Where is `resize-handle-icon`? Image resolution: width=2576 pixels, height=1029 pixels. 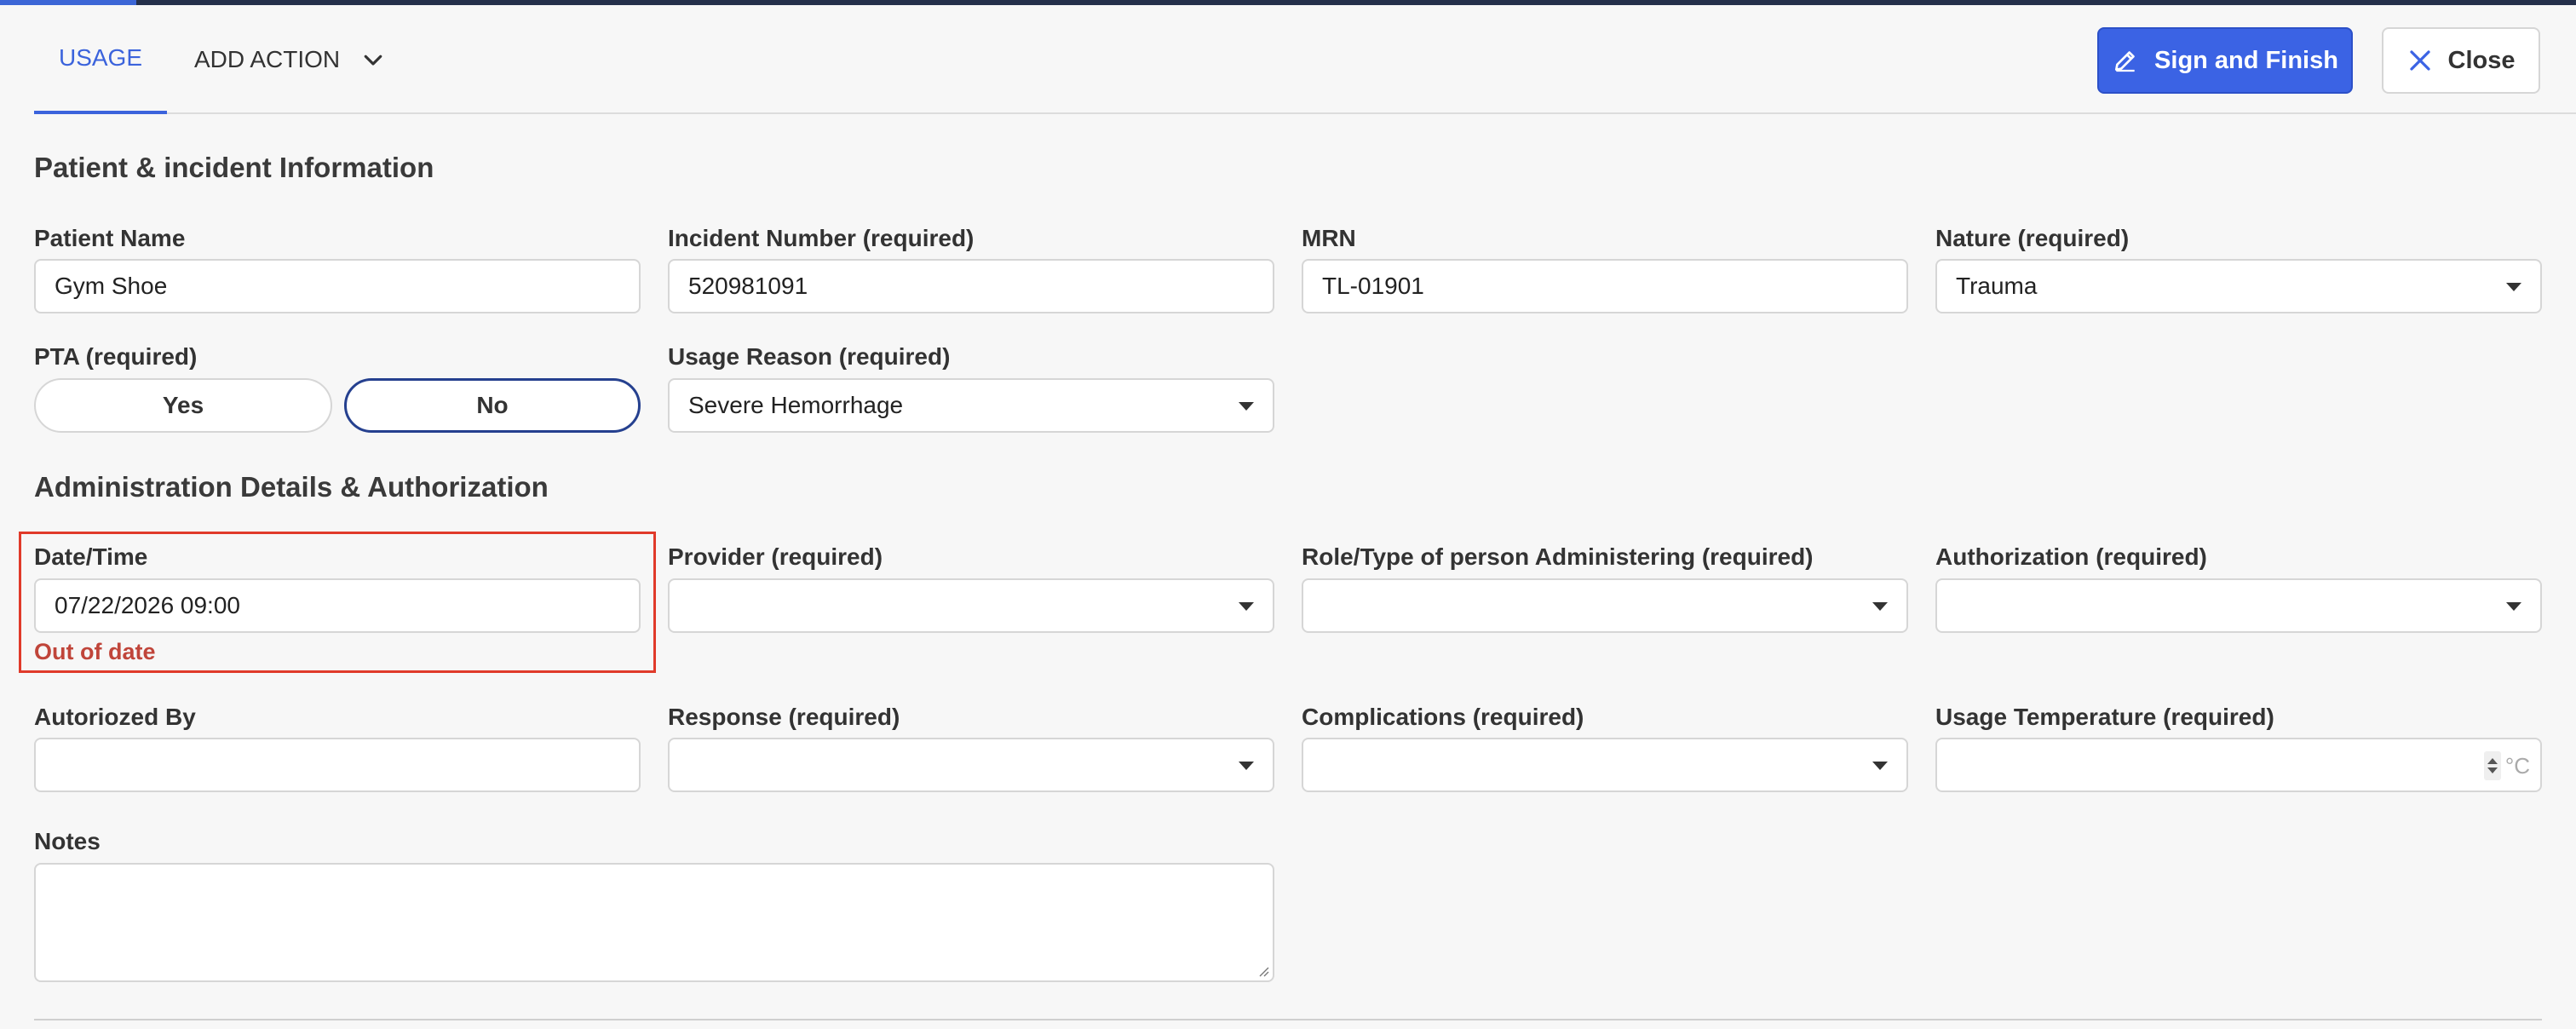
resize-handle-icon is located at coordinates (1263, 970).